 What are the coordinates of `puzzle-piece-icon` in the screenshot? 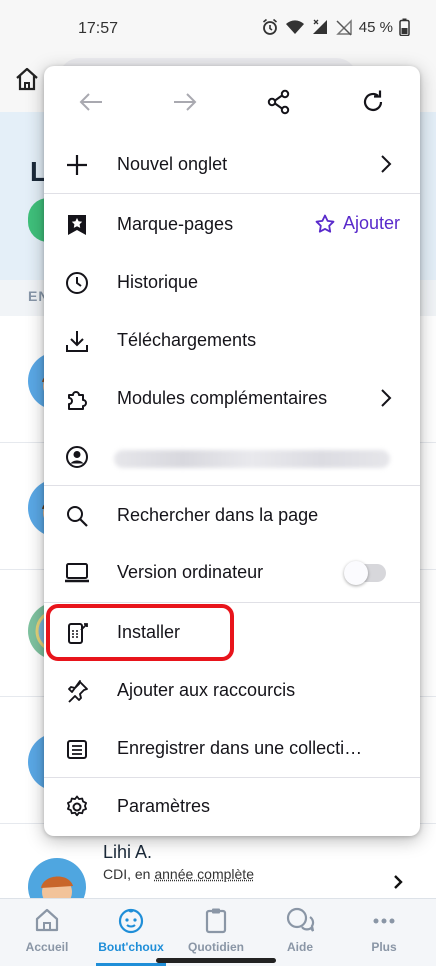 It's located at (77, 399).